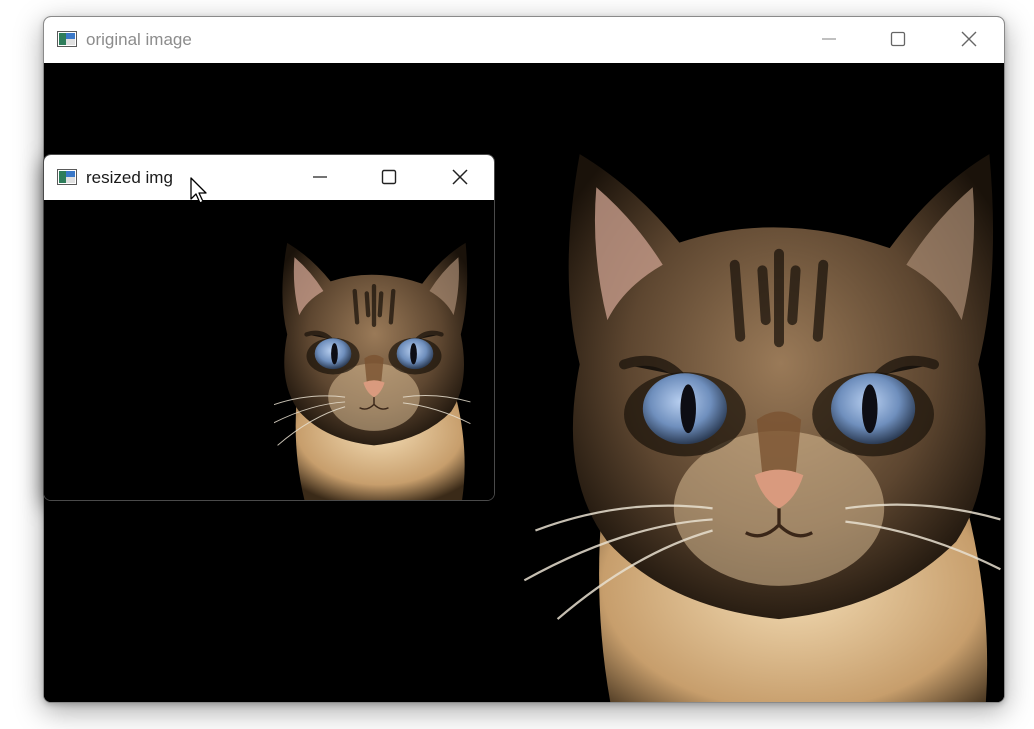 This screenshot has width=1034, height=729. What do you see at coordinates (139, 39) in the screenshot?
I see `window-title: original image` at bounding box center [139, 39].